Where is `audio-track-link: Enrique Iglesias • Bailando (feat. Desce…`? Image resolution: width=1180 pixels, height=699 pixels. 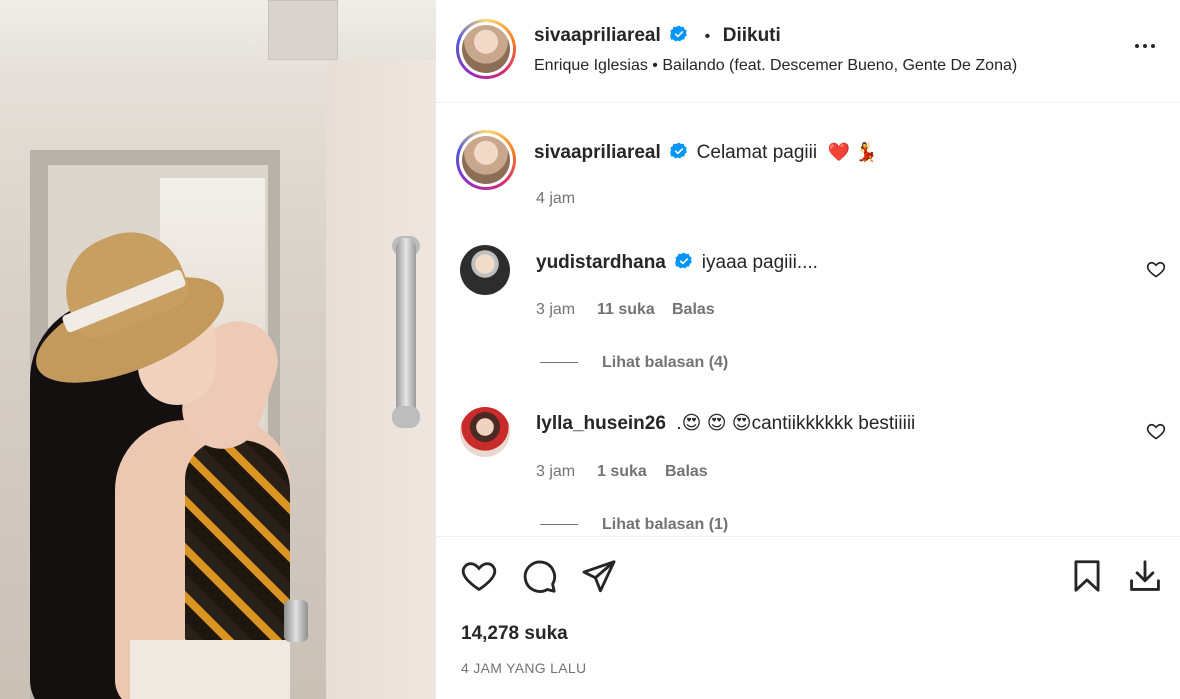 audio-track-link: Enrique Iglesias • Bailando (feat. Desce… is located at coordinates (775, 66).